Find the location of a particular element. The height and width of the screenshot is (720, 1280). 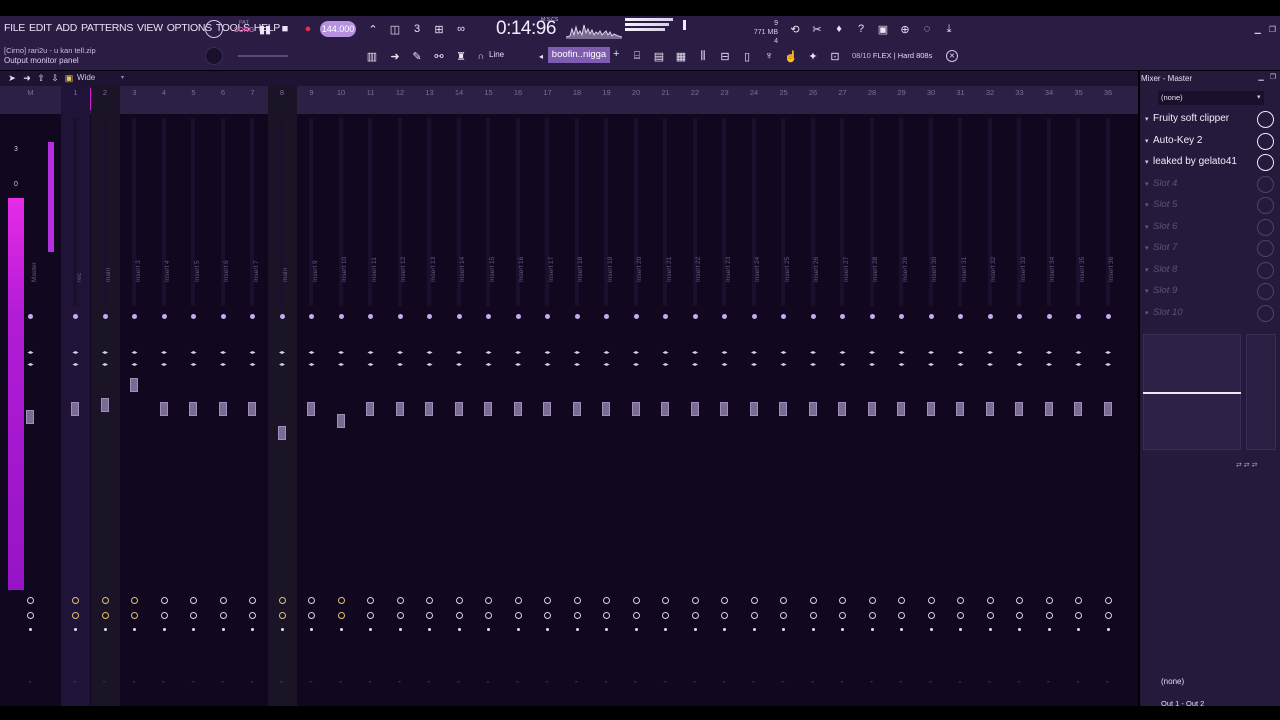

mixer-strip-12: 12 Insert 12 ◂▸ ◂▸ ⌃ is located at coordinates (400, 396).